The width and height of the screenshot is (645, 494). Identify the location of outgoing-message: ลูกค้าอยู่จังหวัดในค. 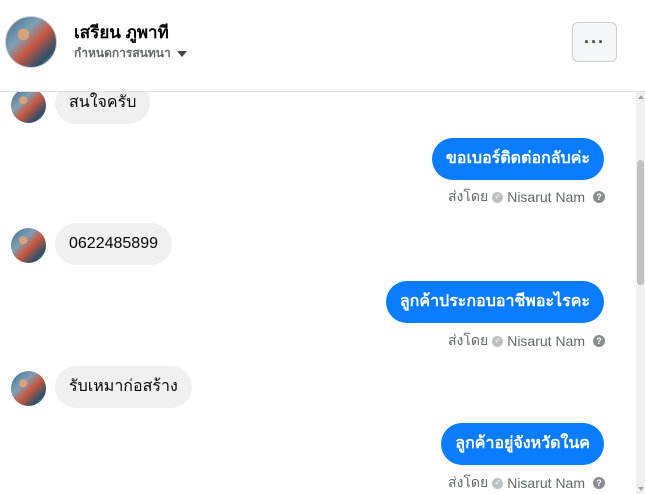
(522, 444).